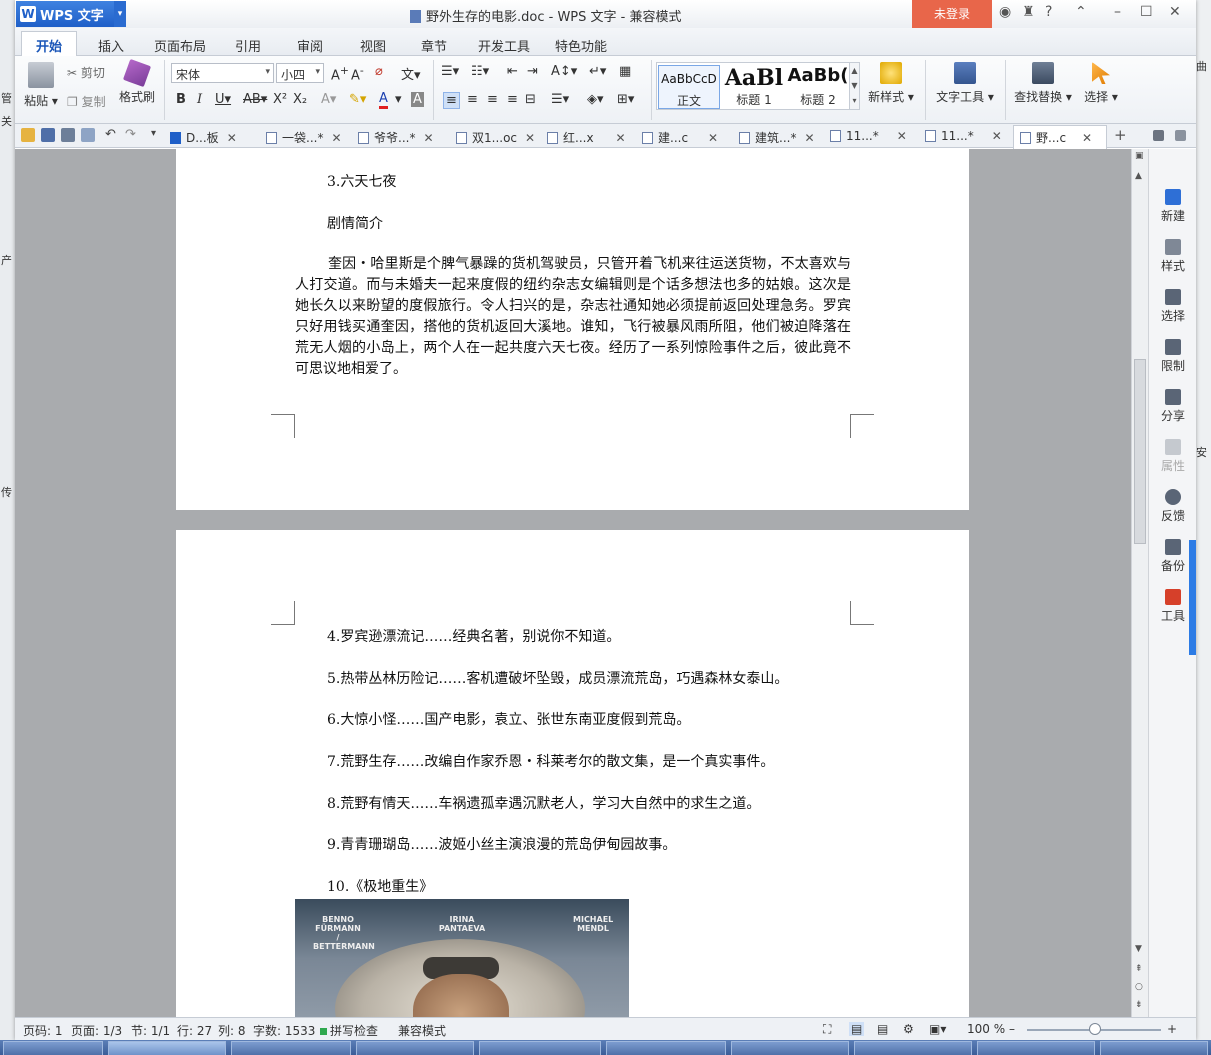 This screenshot has height=1055, width=1211. Describe the element at coordinates (937, 1029) in the screenshot. I see `reading-view-icon: ▣▾` at that location.